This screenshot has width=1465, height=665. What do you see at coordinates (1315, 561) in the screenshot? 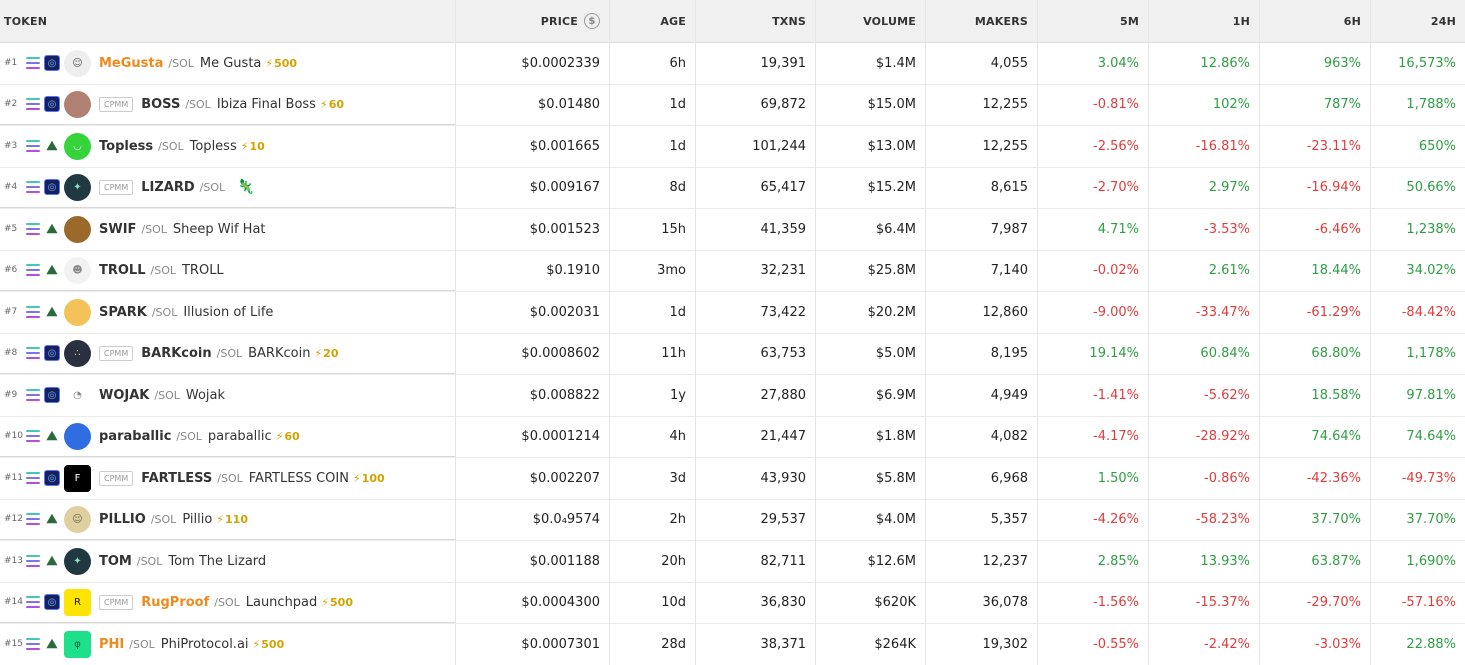
I see `change-6h-cell: 63.87%` at bounding box center [1315, 561].